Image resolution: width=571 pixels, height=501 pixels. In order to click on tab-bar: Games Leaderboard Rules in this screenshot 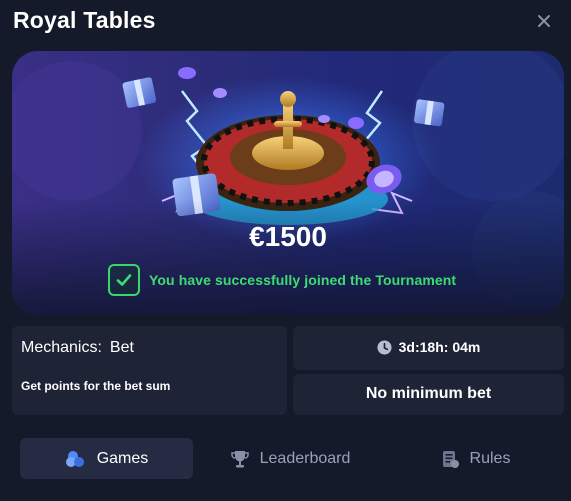, I will do `click(288, 458)`.